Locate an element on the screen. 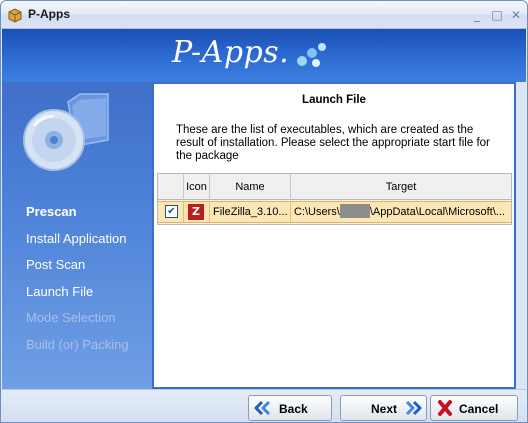 This screenshot has width=528, height=423. column-header-target: Target is located at coordinates (401, 187).